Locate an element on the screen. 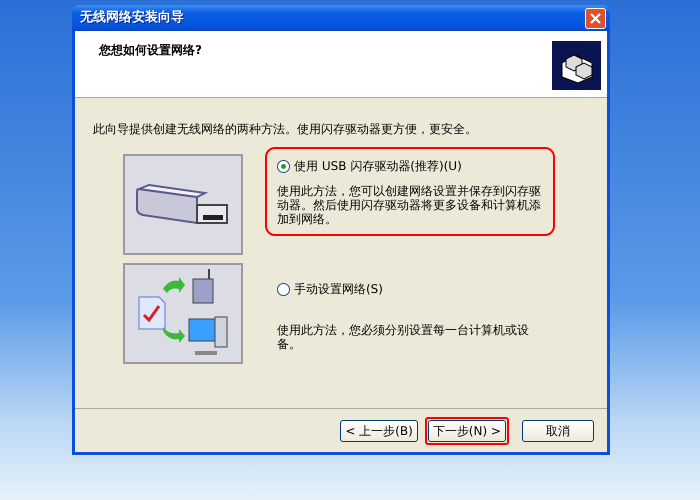 The height and width of the screenshot is (500, 700). option-label: 使用 USB 闪存驱动器(推荐)(U) is located at coordinates (378, 166).